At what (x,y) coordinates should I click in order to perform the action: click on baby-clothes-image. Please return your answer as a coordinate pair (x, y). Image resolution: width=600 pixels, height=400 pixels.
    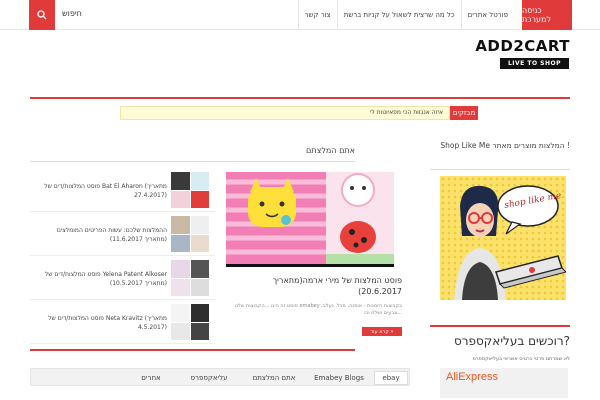
    Looking at the image, I should click on (310, 218).